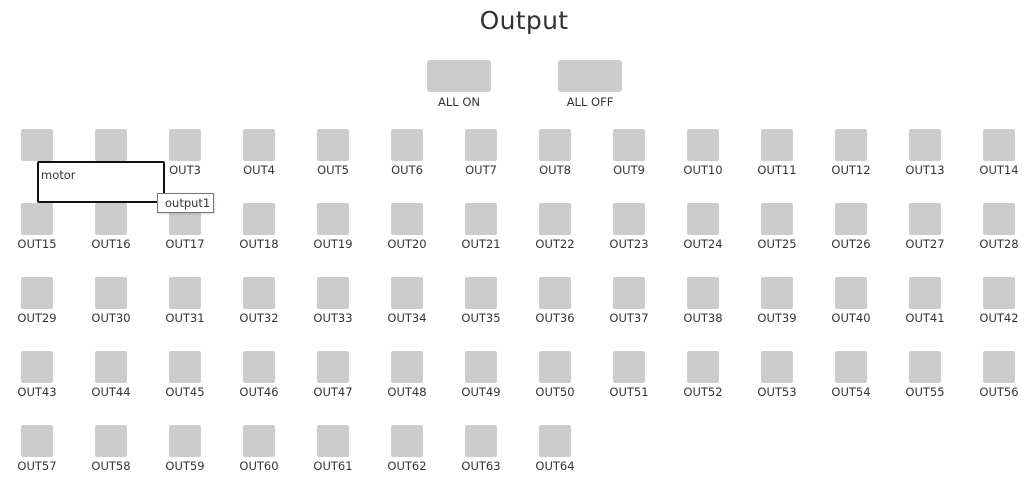 This screenshot has height=495, width=1030. What do you see at coordinates (851, 244) in the screenshot?
I see `output-label-out26: OUT26` at bounding box center [851, 244].